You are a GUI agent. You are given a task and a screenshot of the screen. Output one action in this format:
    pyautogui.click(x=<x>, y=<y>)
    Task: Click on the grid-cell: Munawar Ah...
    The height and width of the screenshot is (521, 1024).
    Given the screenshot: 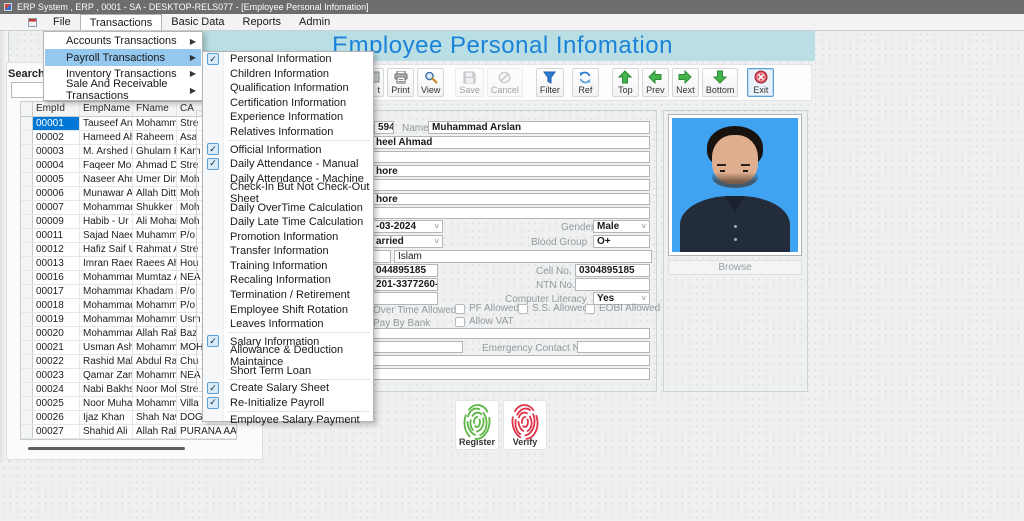 What is the action you would take?
    pyautogui.click(x=106, y=193)
    